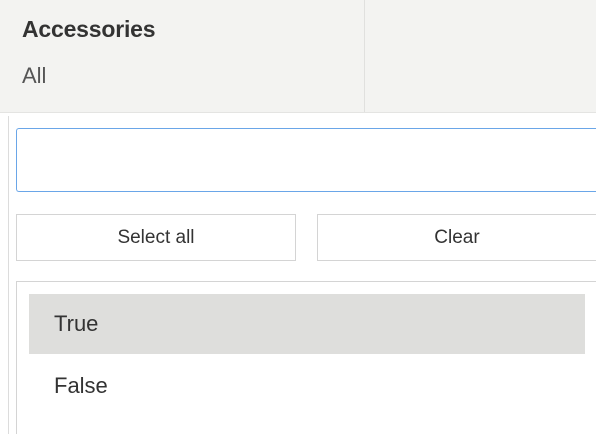 The height and width of the screenshot is (434, 596). What do you see at coordinates (156, 237) in the screenshot?
I see `select-all-button: Select all` at bounding box center [156, 237].